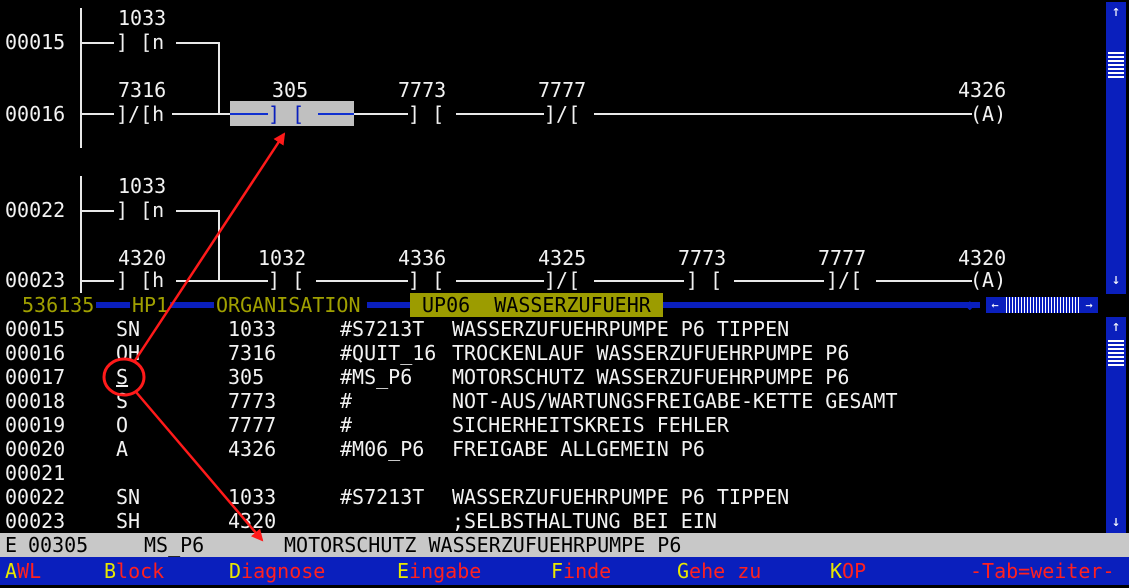 The image size is (1129, 588). What do you see at coordinates (376, 377) in the screenshot?
I see `symbol: #MS_P6` at bounding box center [376, 377].